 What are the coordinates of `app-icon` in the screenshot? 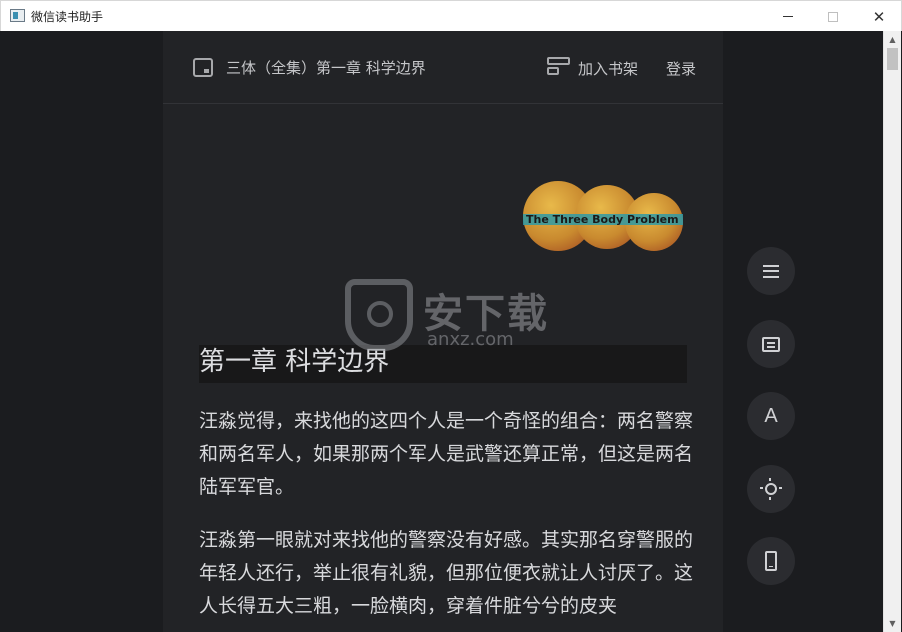 It's located at (17, 15).